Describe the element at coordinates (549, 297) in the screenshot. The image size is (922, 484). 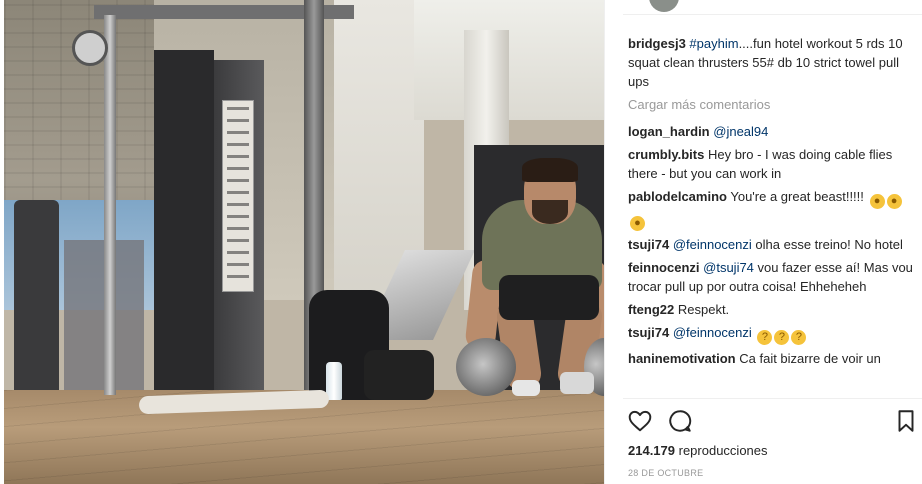
I see `scene-person-shorts` at that location.